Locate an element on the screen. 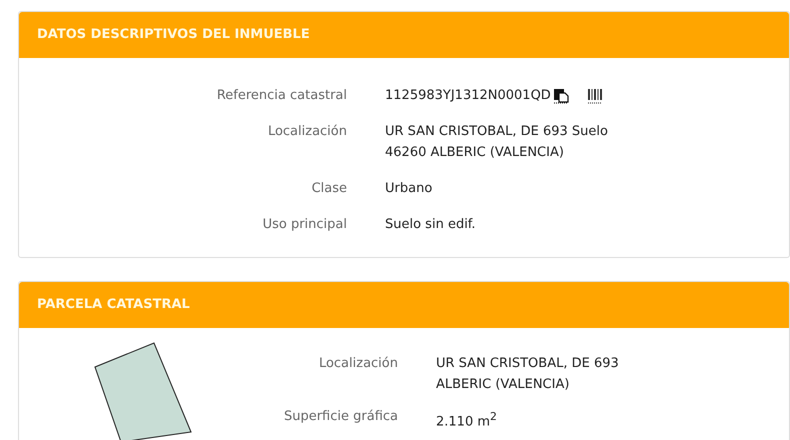 The image size is (790, 440). section-header: DATOS DESCRIPTIVOS DEL INMUEBLE is located at coordinates (404, 35).